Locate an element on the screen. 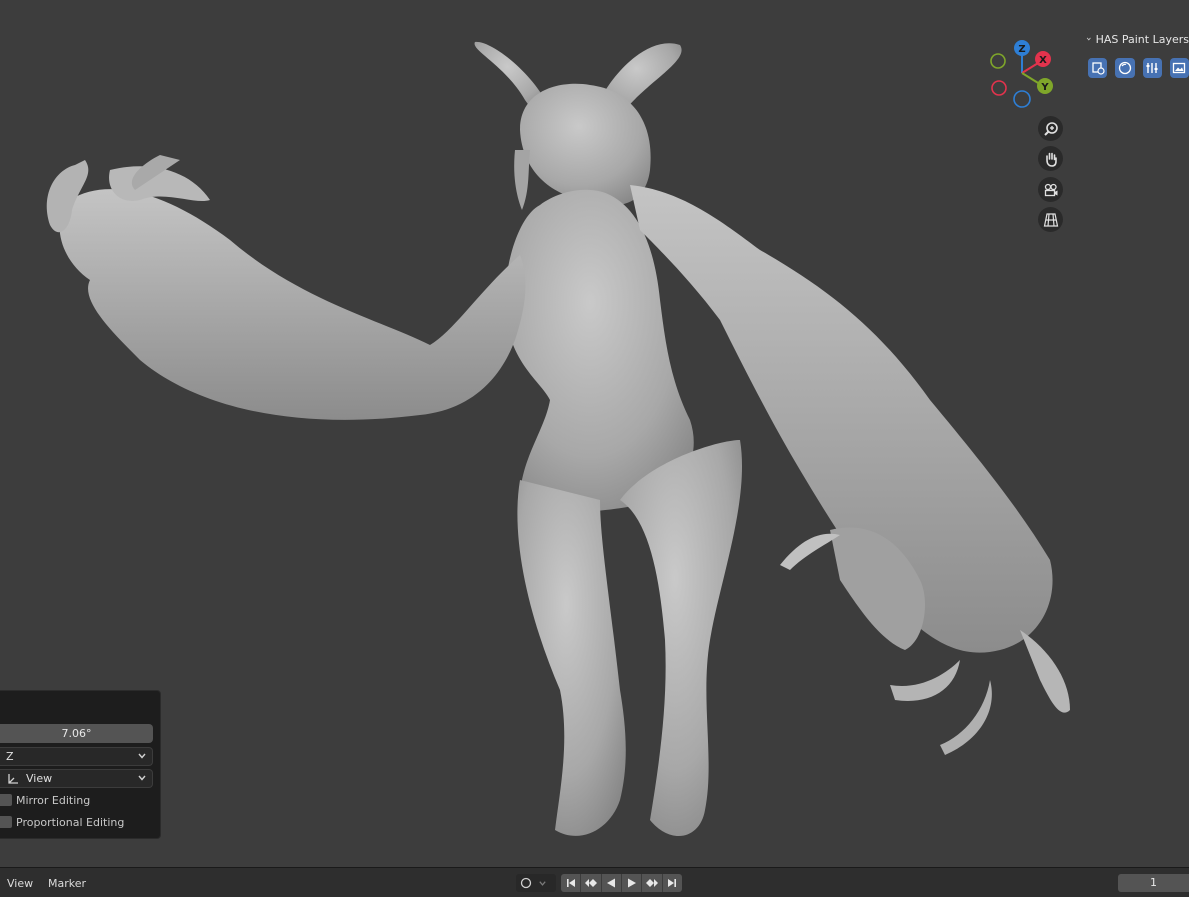  axis-select: Z is located at coordinates (76, 756).